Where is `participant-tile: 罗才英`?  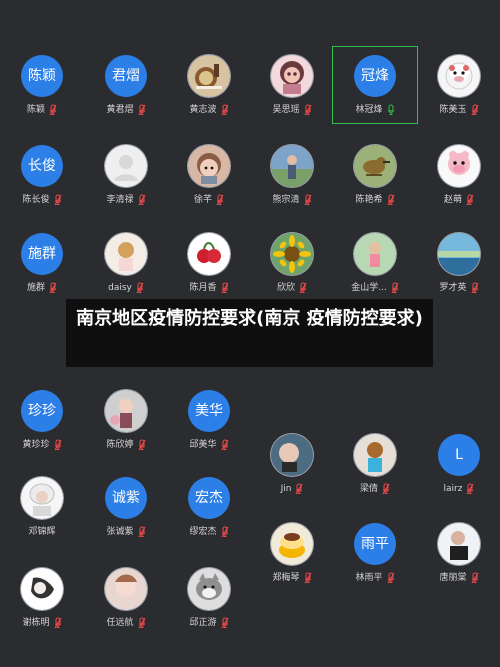 participant-tile: 罗才英 is located at coordinates (458, 263).